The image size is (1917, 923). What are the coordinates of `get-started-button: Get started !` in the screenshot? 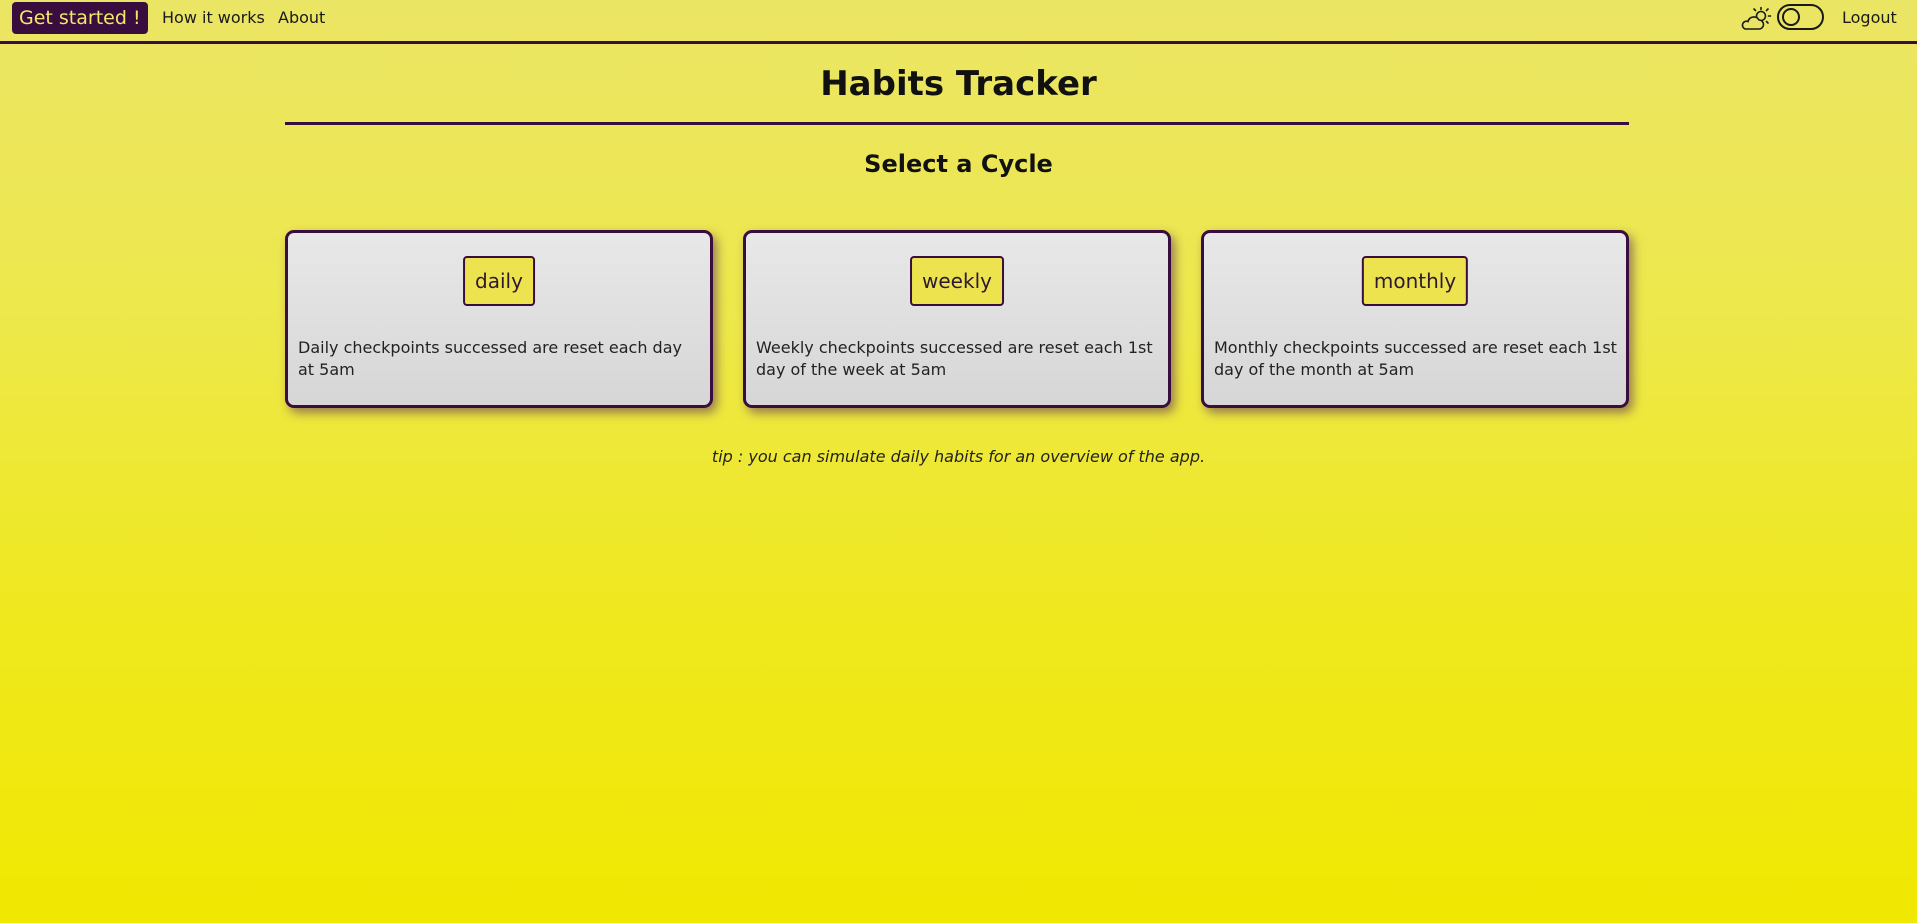 It's located at (80, 18).